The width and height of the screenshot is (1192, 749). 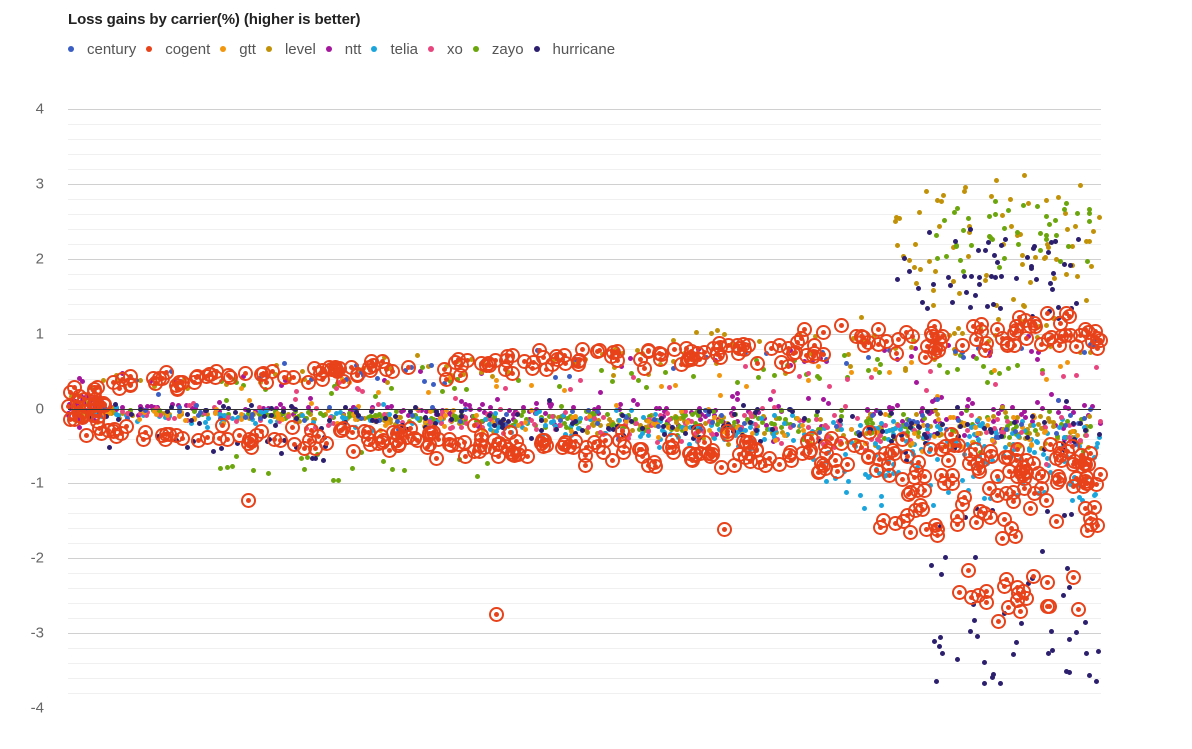 I want to click on y-axis-tick-label: 3, so click(x=39, y=184).